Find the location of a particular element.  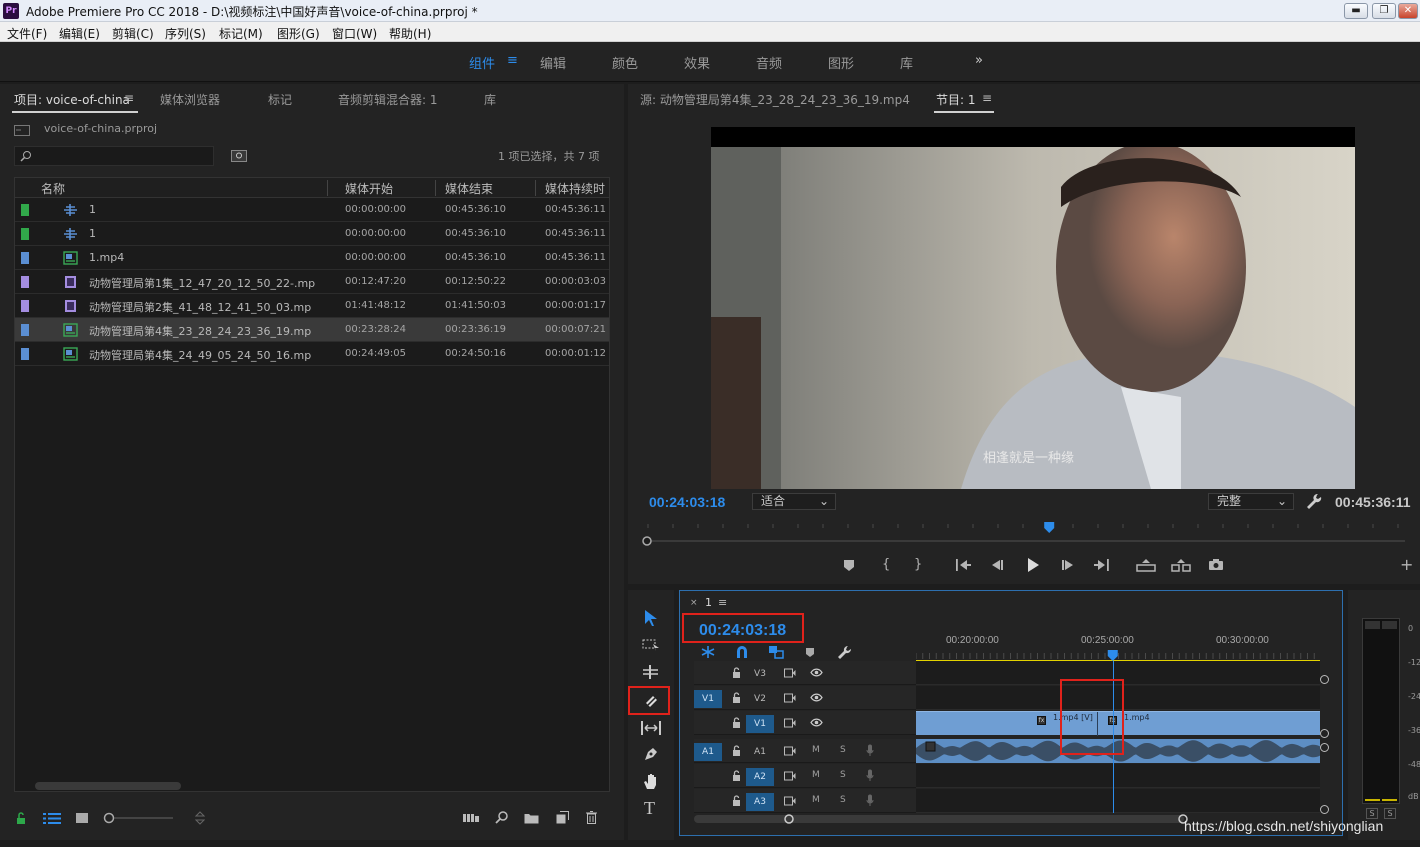

tab-markers: 标记 is located at coordinates (280, 99).